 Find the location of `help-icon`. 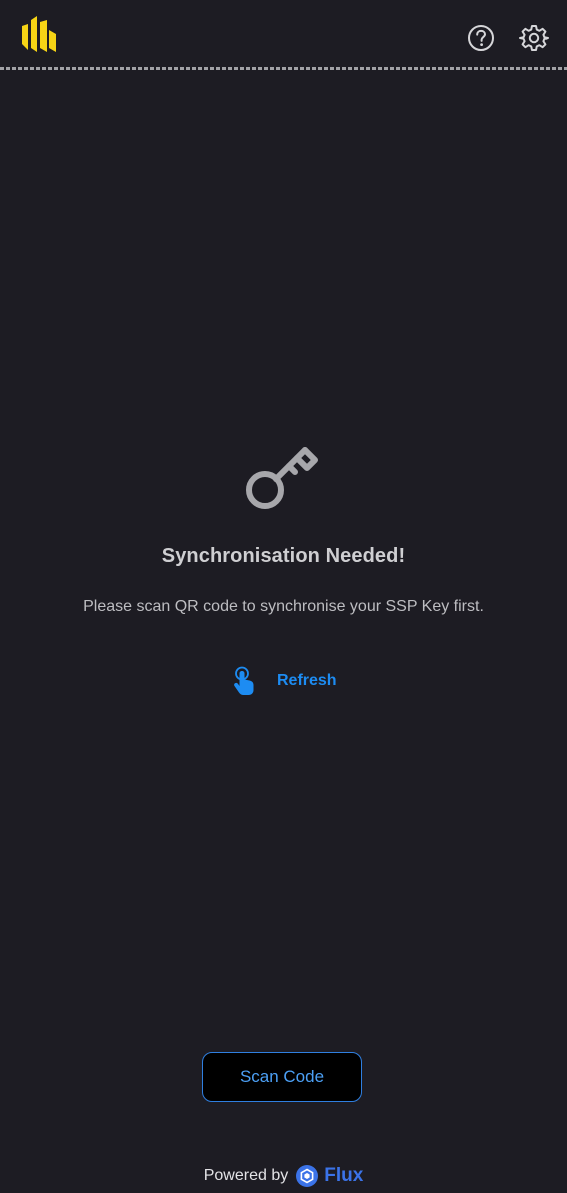

help-icon is located at coordinates (481, 38).